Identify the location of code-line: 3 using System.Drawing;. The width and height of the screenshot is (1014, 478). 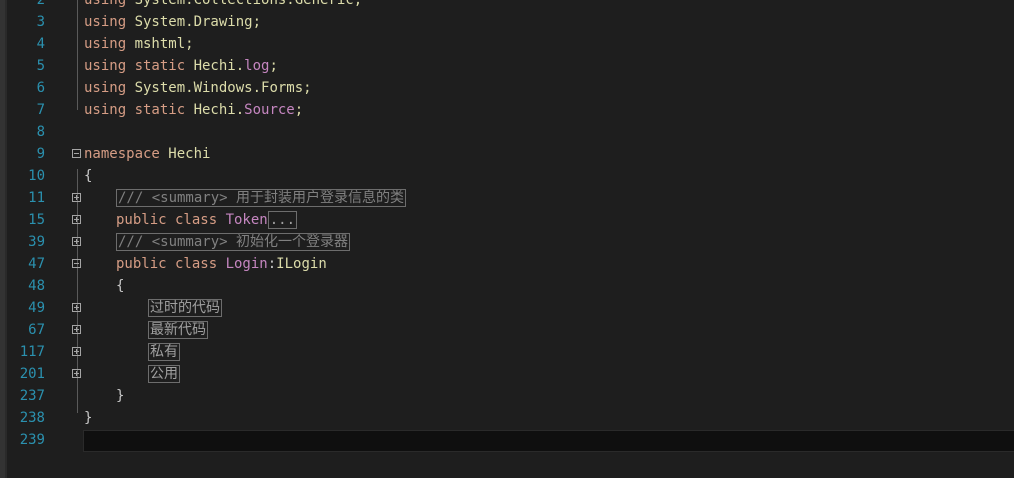
(507, 22).